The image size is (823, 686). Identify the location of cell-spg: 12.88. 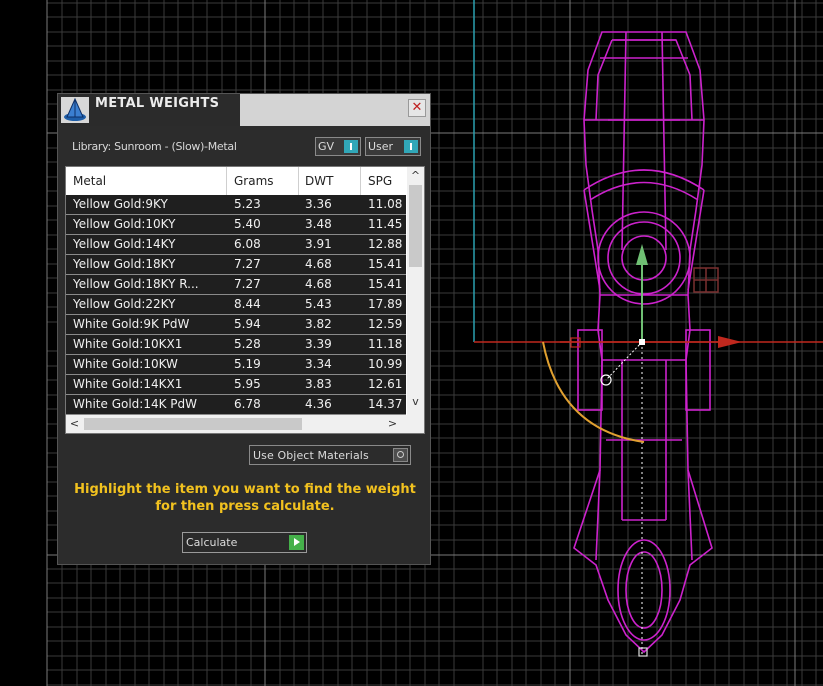
(385, 244).